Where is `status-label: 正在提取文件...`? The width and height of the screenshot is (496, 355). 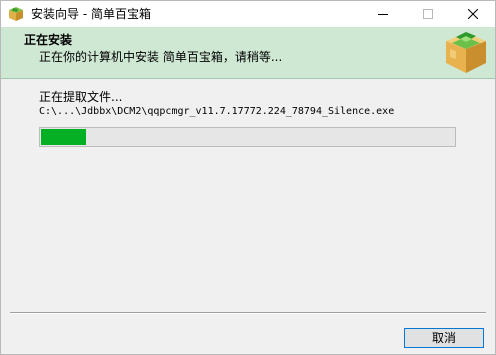 status-label: 正在提取文件... is located at coordinates (81, 97).